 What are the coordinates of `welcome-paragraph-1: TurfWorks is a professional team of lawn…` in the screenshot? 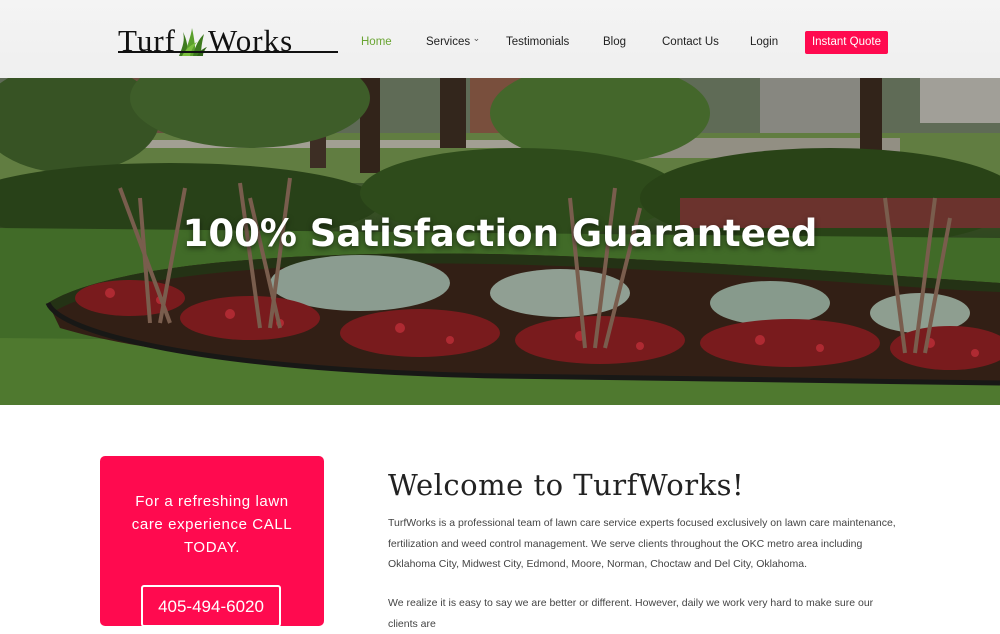 It's located at (642, 543).